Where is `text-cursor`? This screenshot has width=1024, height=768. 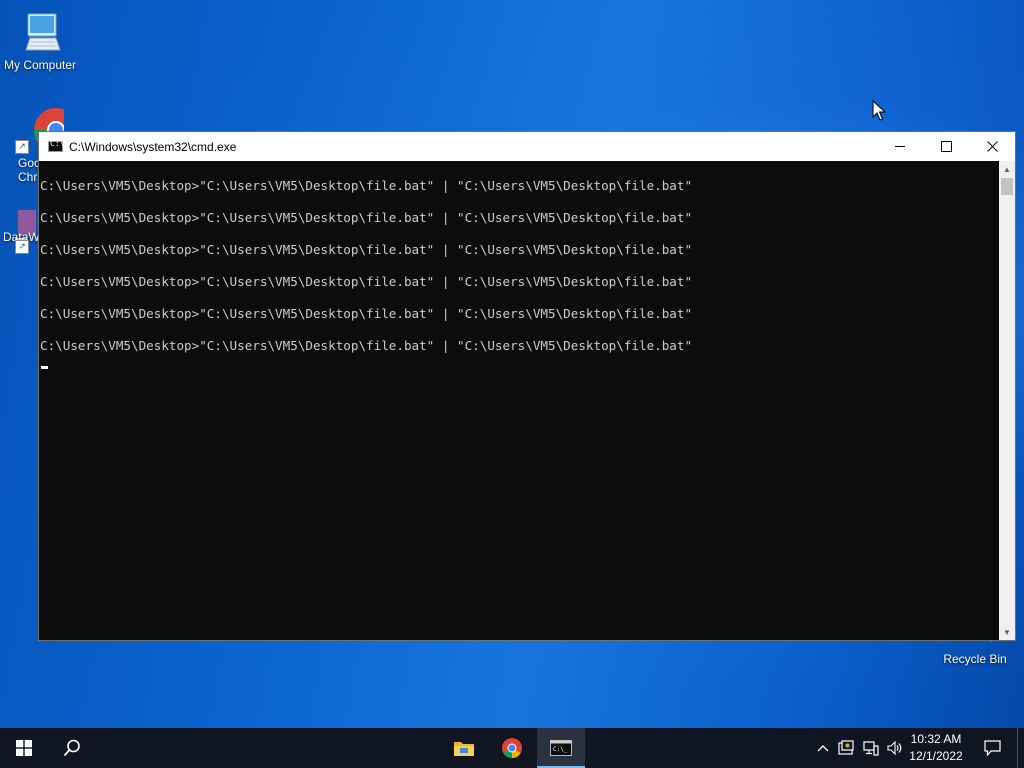
text-cursor is located at coordinates (44, 367).